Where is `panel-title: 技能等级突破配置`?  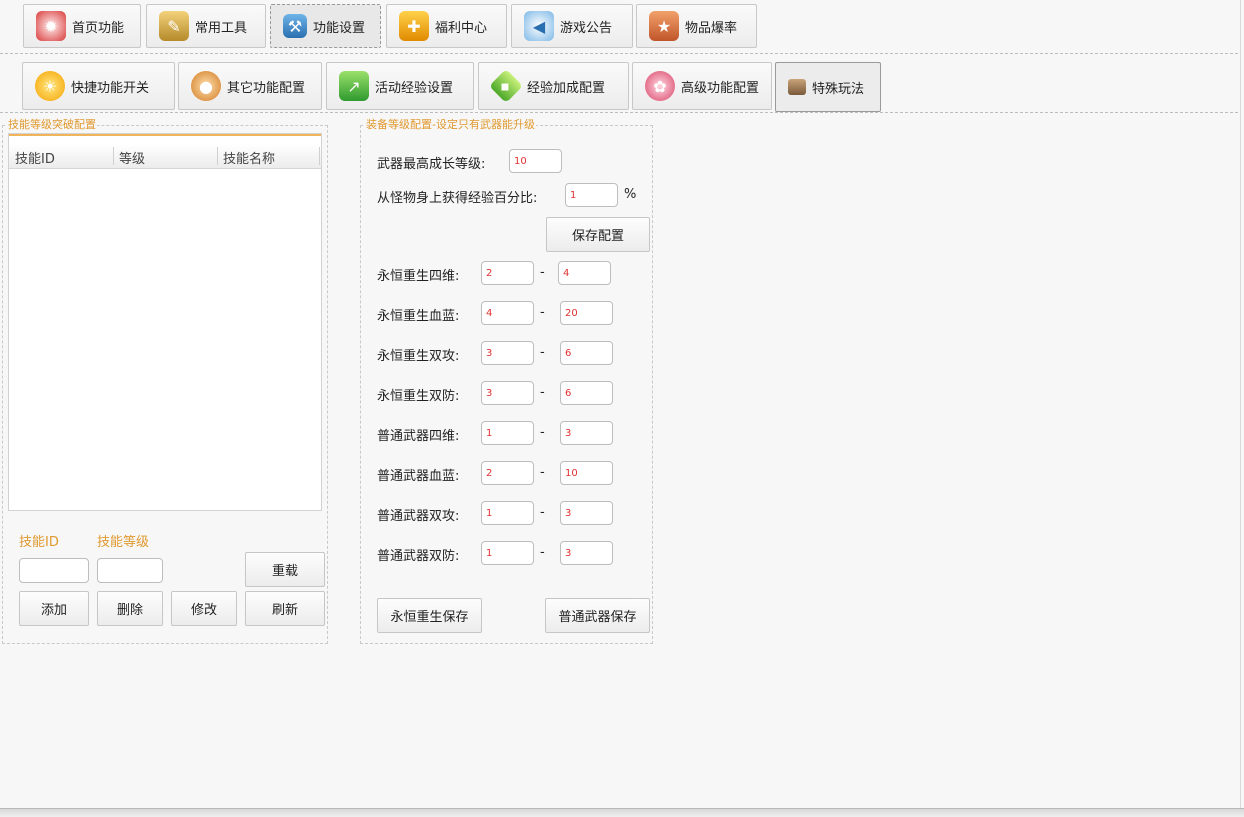
panel-title: 技能等级突破配置 is located at coordinates (52, 124).